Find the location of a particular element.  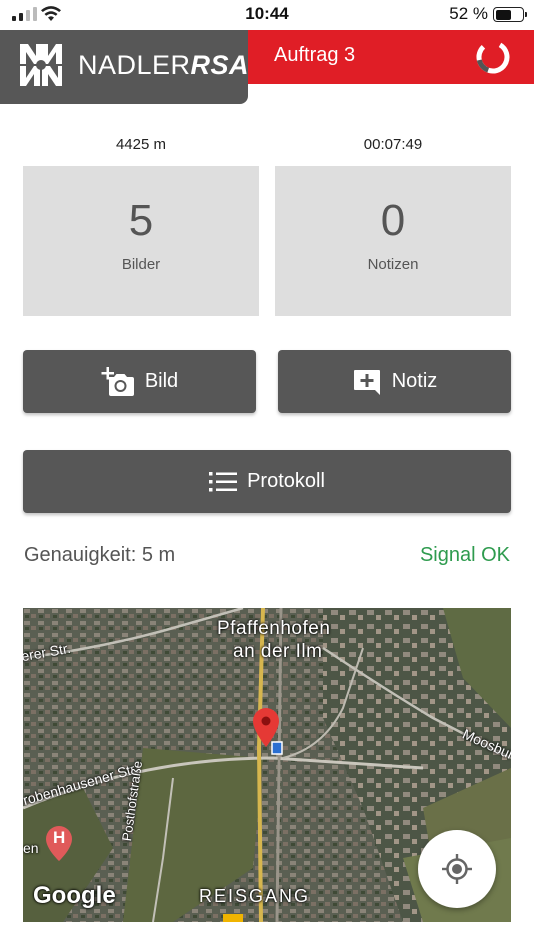

map-town-label: Pfaffenhofen is located at coordinates (274, 628).